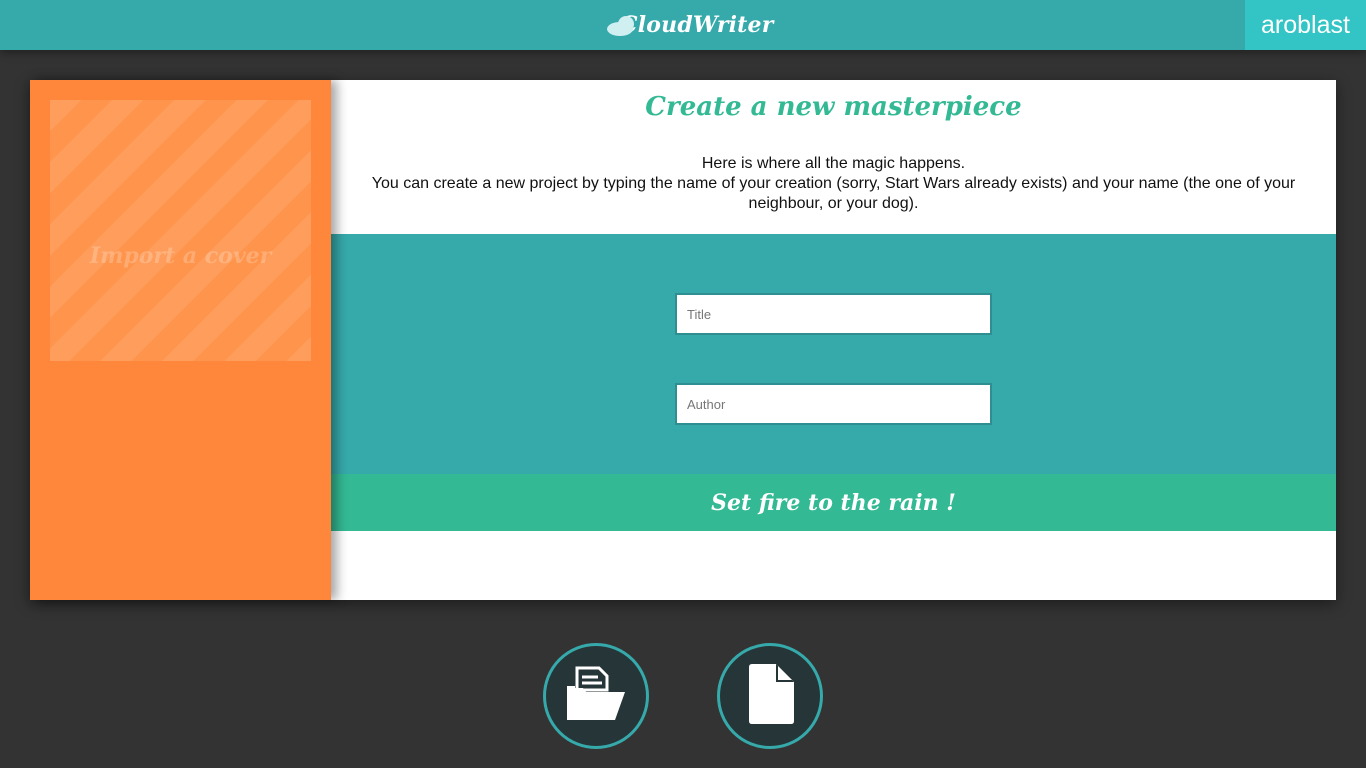 The width and height of the screenshot is (1366, 768). I want to click on title-input, so click(833, 314).